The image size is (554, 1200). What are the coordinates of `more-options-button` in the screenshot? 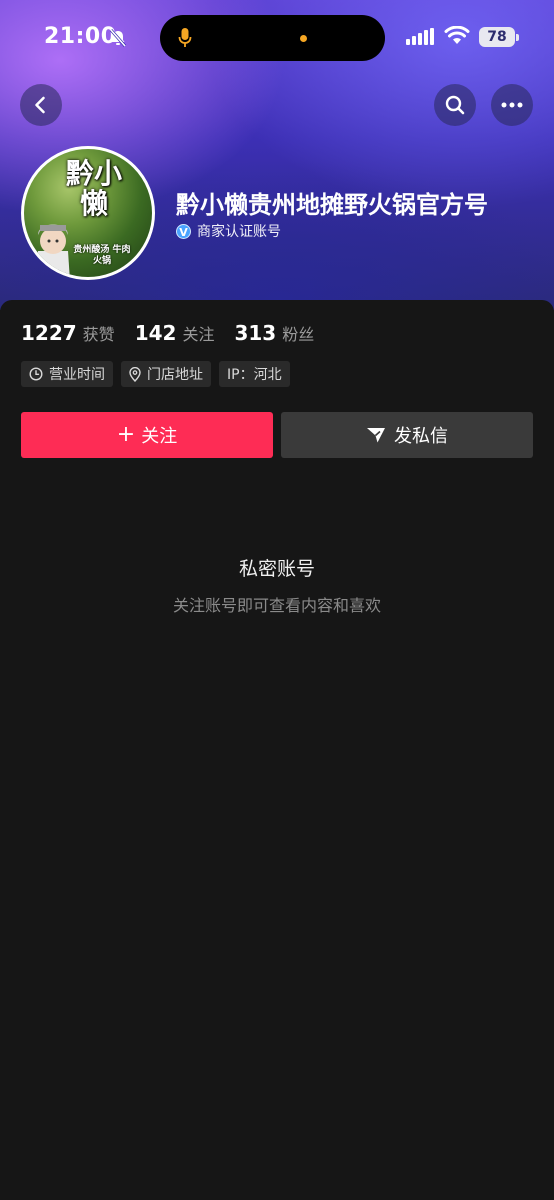 It's located at (512, 105).